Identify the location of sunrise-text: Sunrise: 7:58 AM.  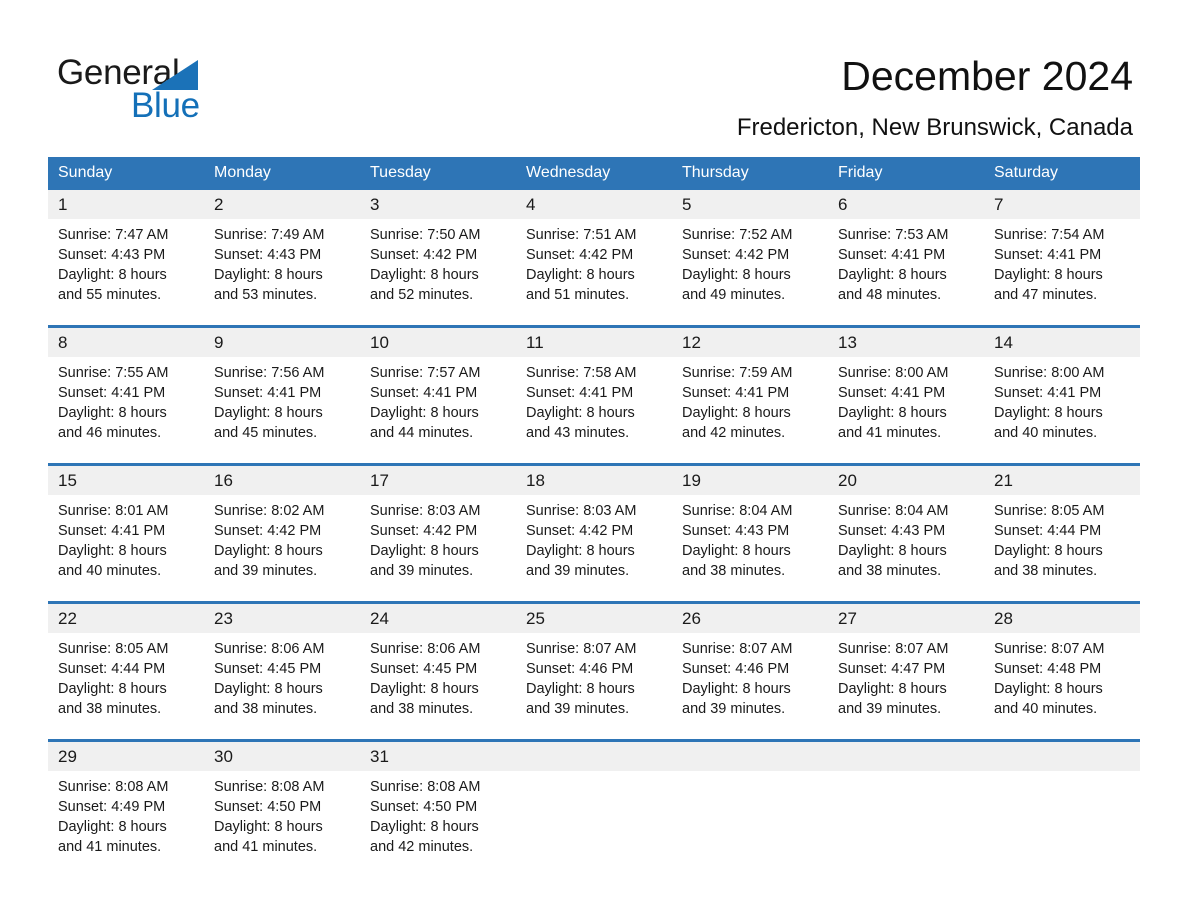
(581, 373).